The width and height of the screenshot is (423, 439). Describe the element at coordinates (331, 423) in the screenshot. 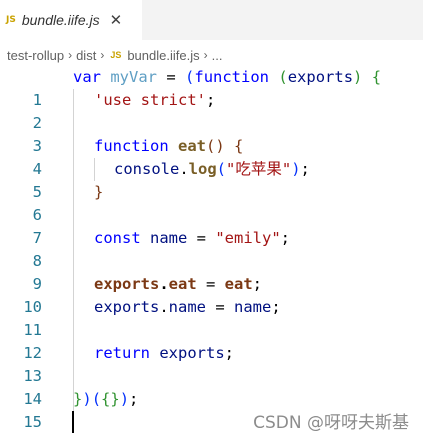

I see `watermark: CSDN @呀呀夫斯基` at that location.